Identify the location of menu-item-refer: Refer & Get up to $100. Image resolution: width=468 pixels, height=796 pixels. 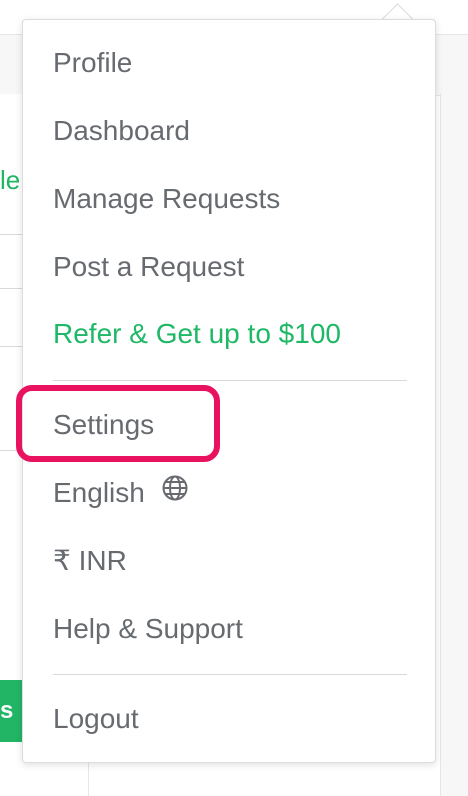
(197, 334).